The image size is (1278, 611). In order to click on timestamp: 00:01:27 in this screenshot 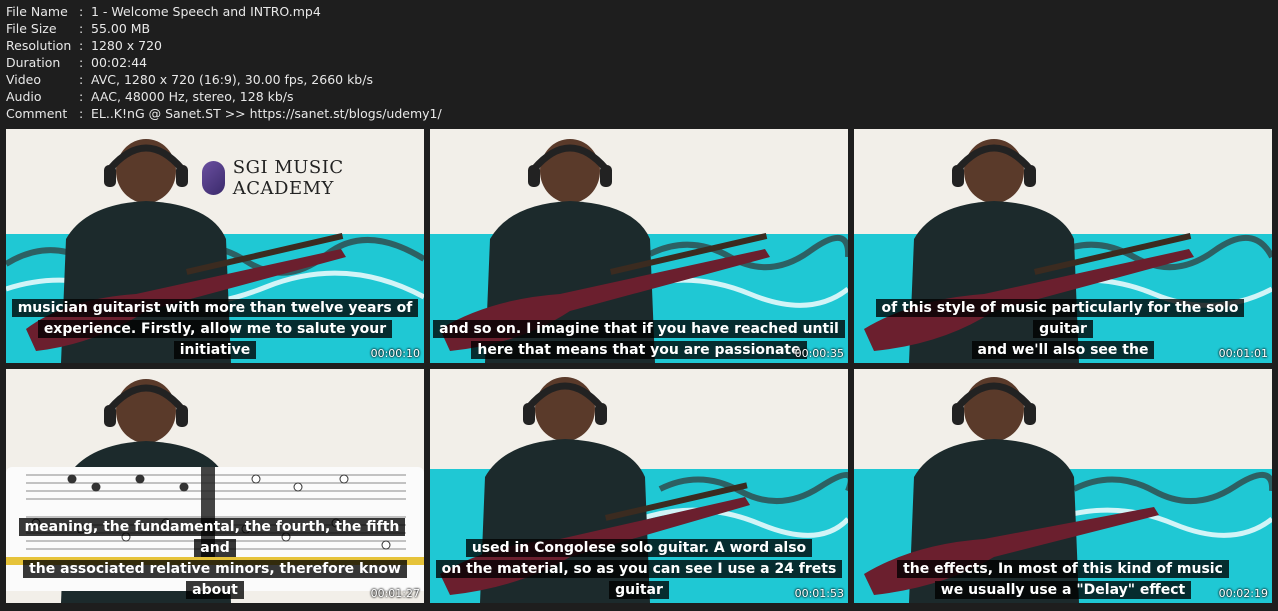, I will do `click(395, 593)`.